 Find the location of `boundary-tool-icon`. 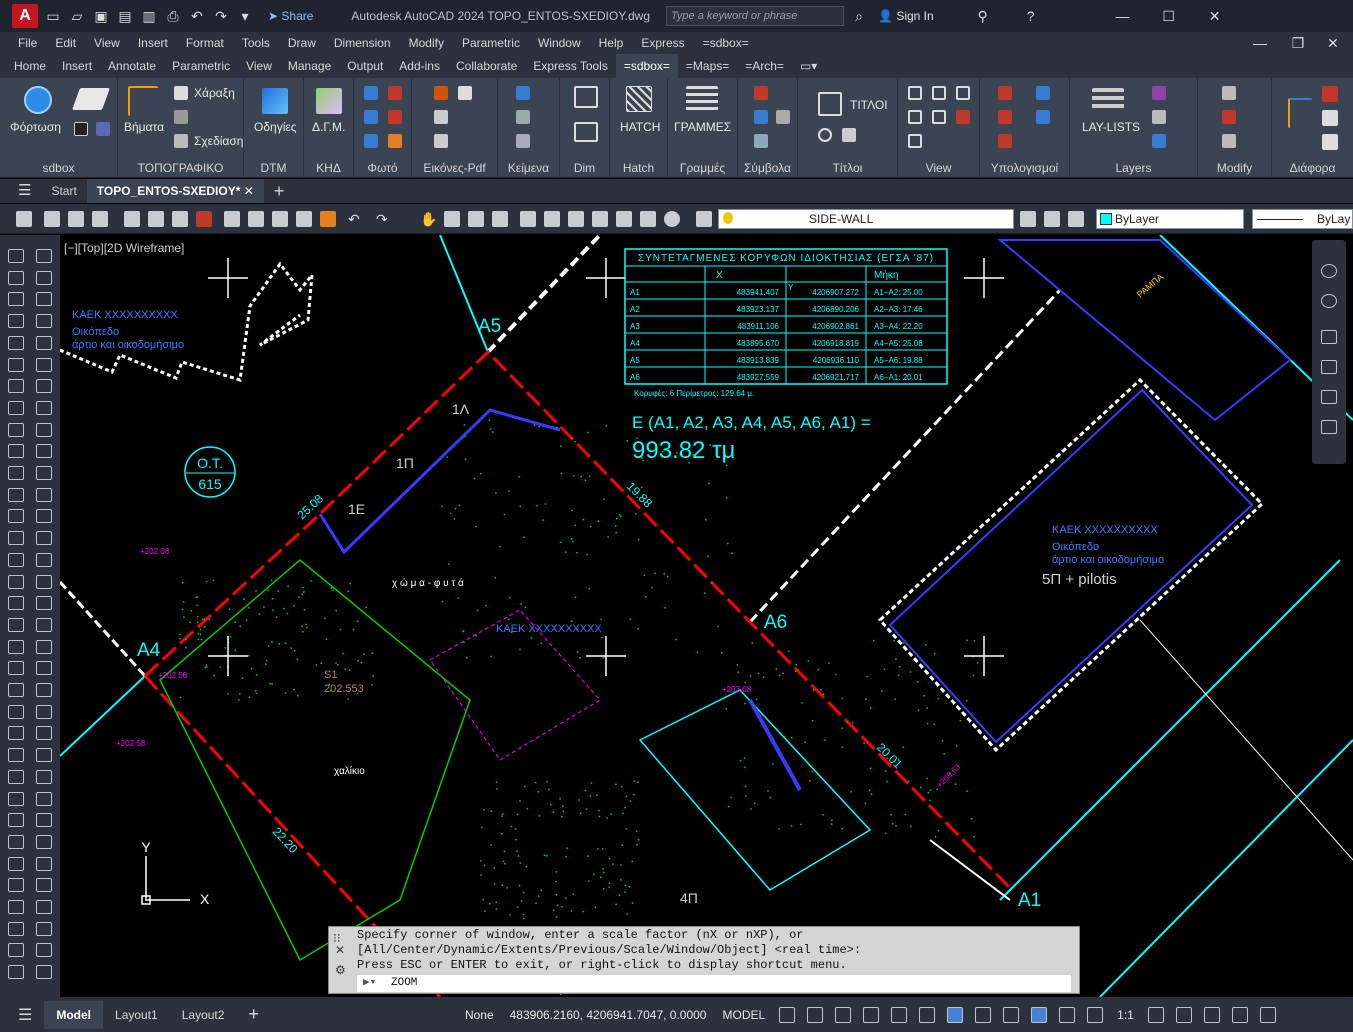

boundary-tool-icon is located at coordinates (16, 559).